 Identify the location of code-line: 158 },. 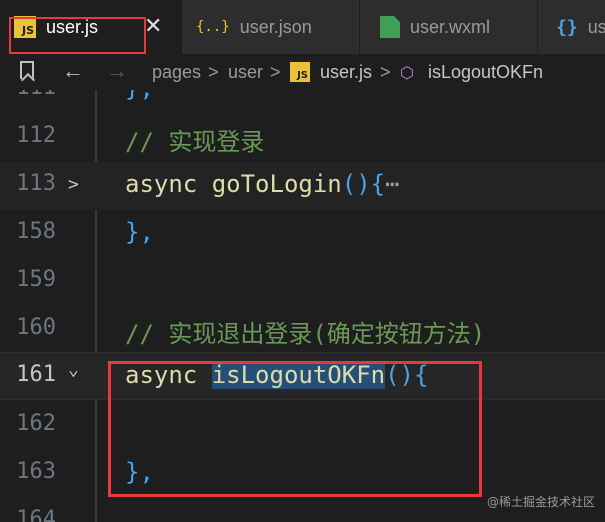
(302, 234).